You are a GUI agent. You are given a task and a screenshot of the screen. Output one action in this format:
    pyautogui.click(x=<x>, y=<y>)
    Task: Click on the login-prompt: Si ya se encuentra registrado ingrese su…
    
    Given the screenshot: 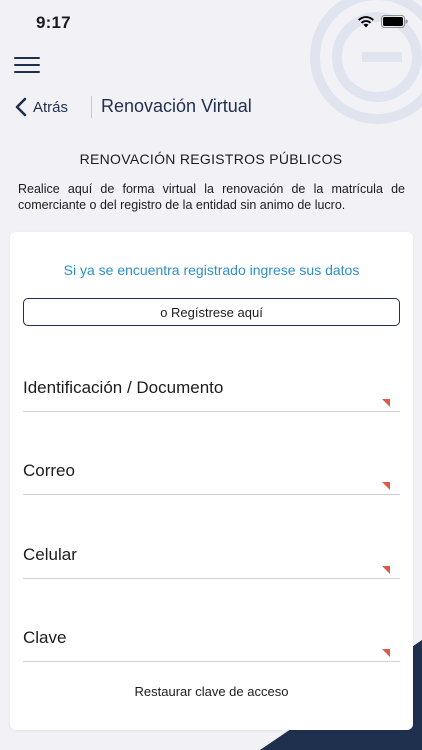 What is the action you would take?
    pyautogui.click(x=211, y=270)
    